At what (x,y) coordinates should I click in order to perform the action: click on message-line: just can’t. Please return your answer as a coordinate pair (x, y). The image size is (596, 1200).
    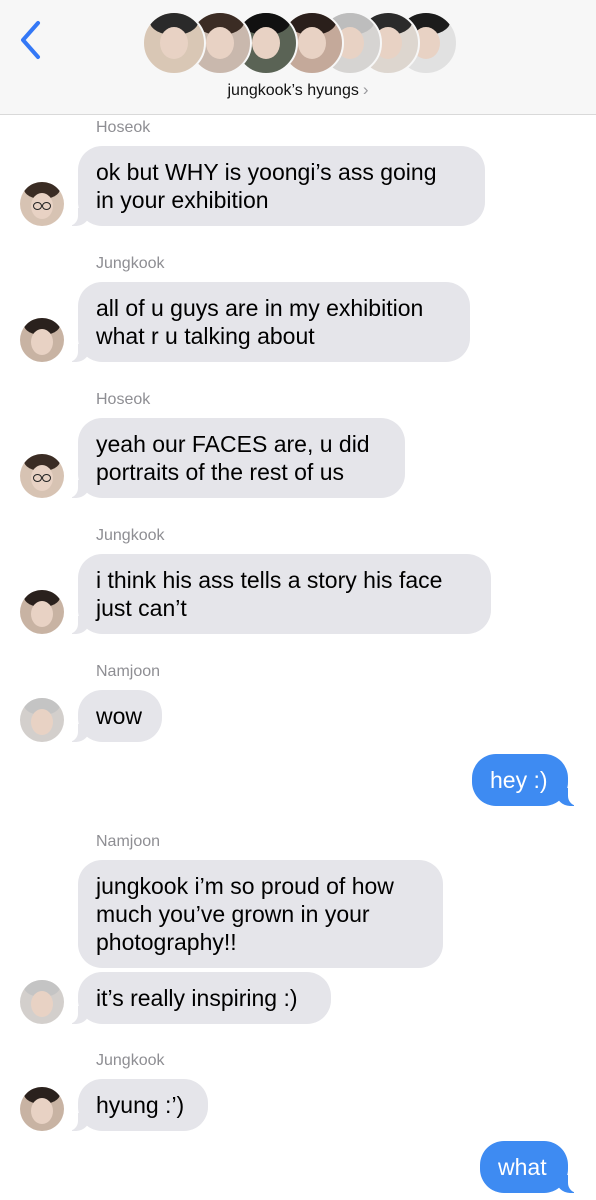
    Looking at the image, I should click on (141, 608).